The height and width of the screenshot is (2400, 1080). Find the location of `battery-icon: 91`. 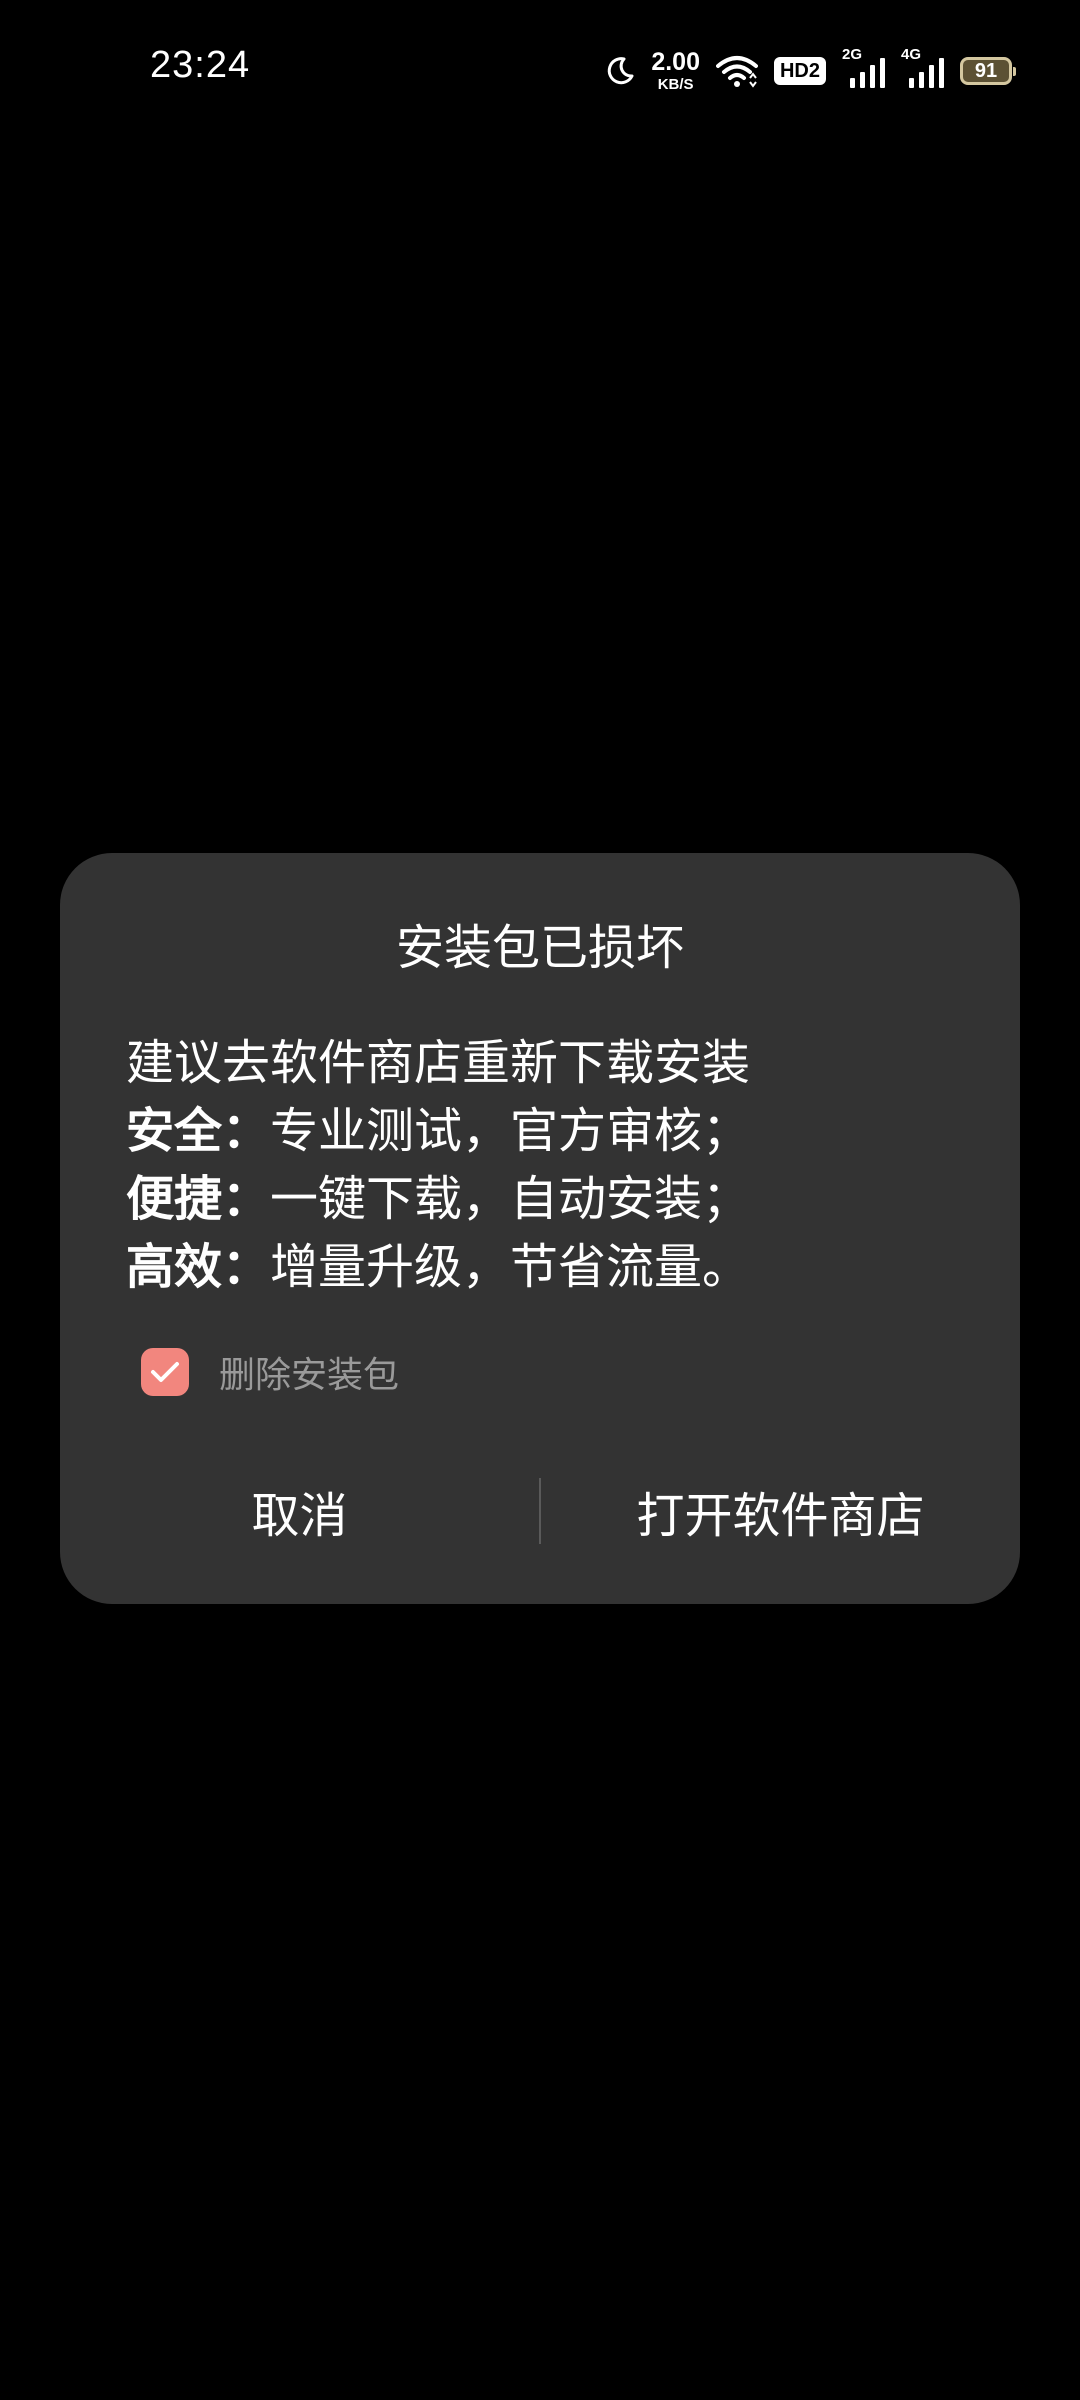

battery-icon: 91 is located at coordinates (988, 71).